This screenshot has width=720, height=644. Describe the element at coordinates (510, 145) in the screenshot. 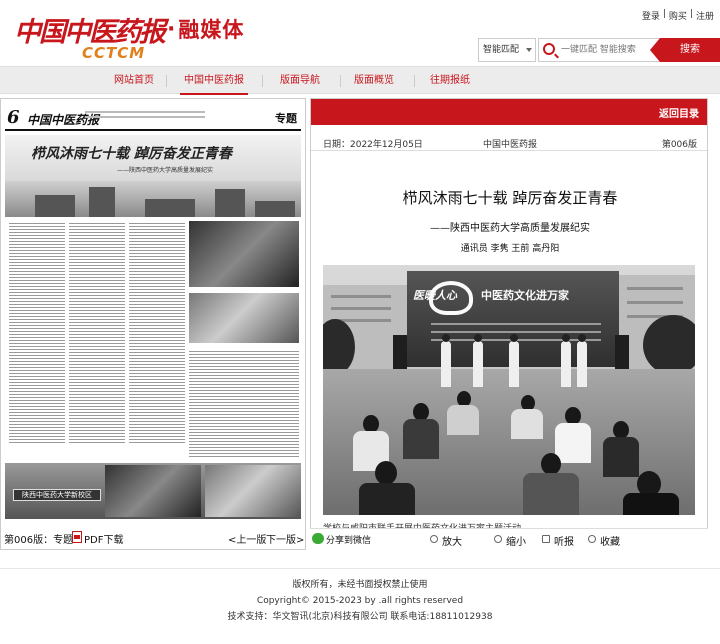

I see `article-paper-name: 中国中医药报` at that location.